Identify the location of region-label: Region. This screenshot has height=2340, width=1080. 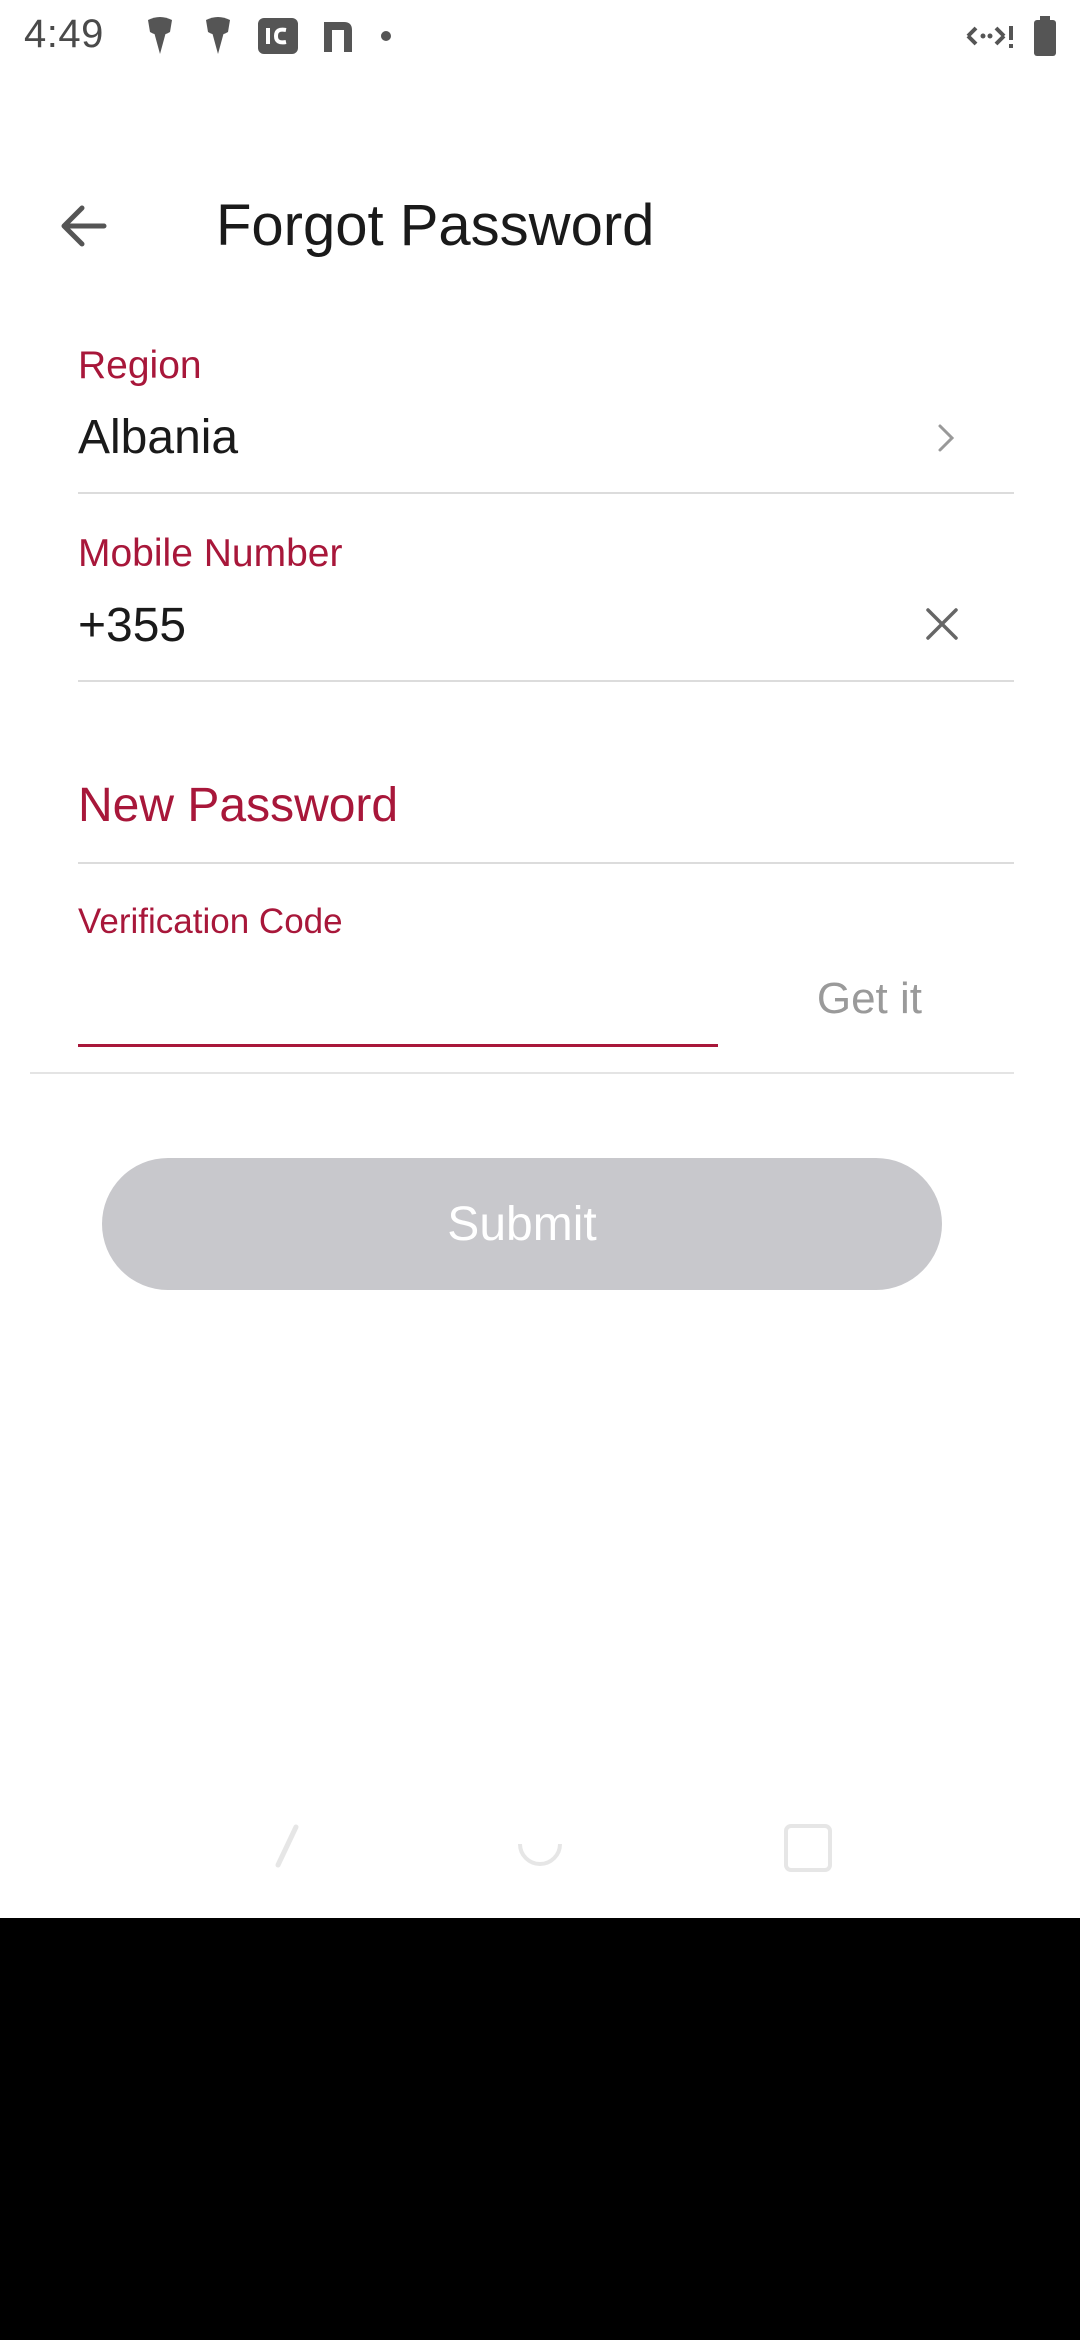
(140, 365).